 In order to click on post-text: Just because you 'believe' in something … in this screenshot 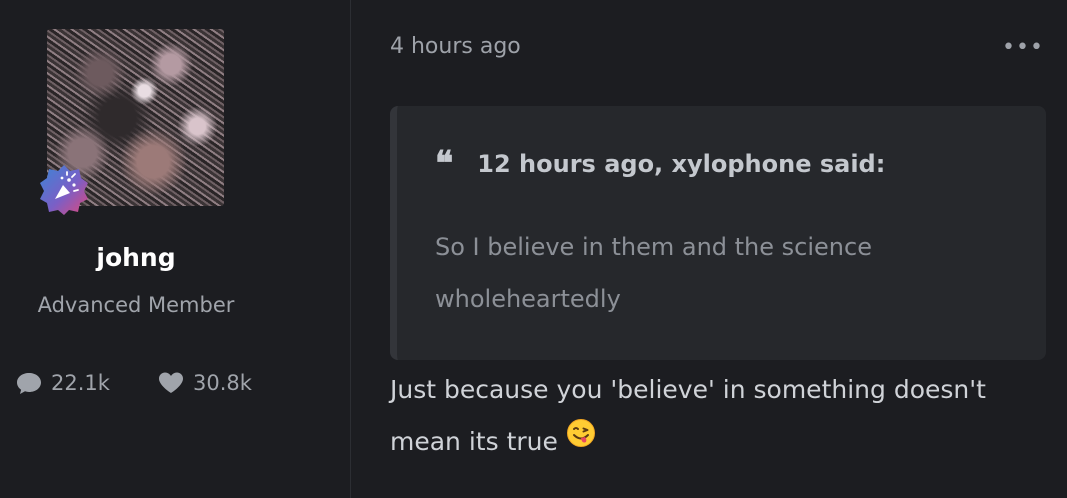, I will do `click(688, 415)`.